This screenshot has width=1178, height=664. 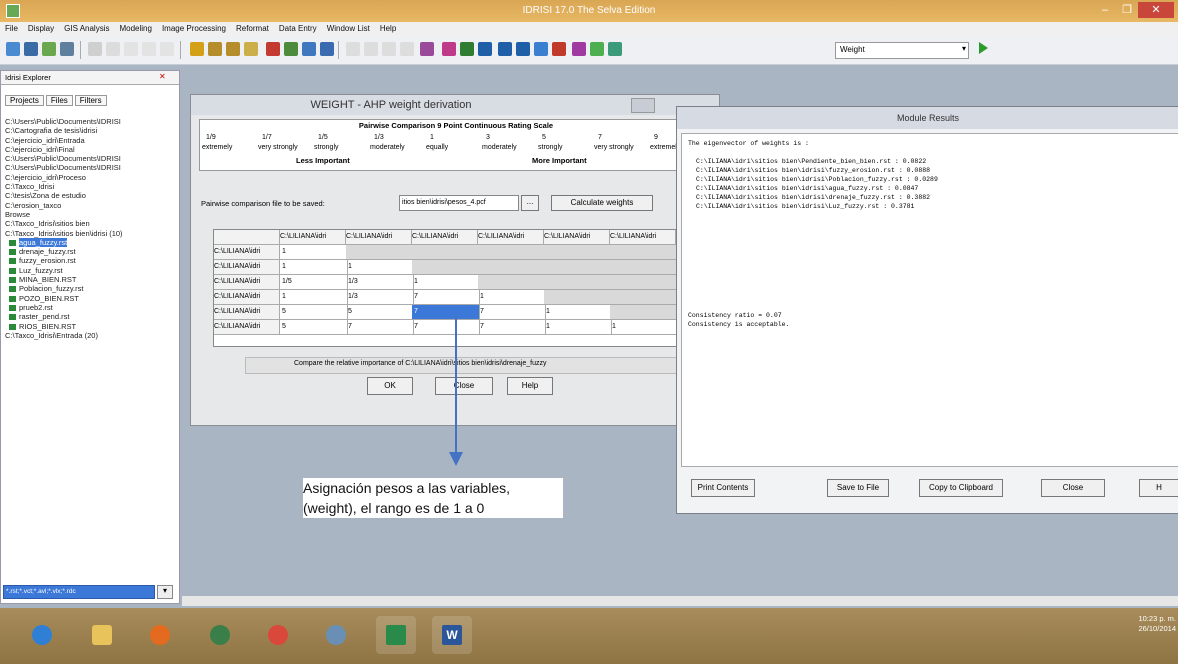 I want to click on reclass-icon, so click(x=407, y=49).